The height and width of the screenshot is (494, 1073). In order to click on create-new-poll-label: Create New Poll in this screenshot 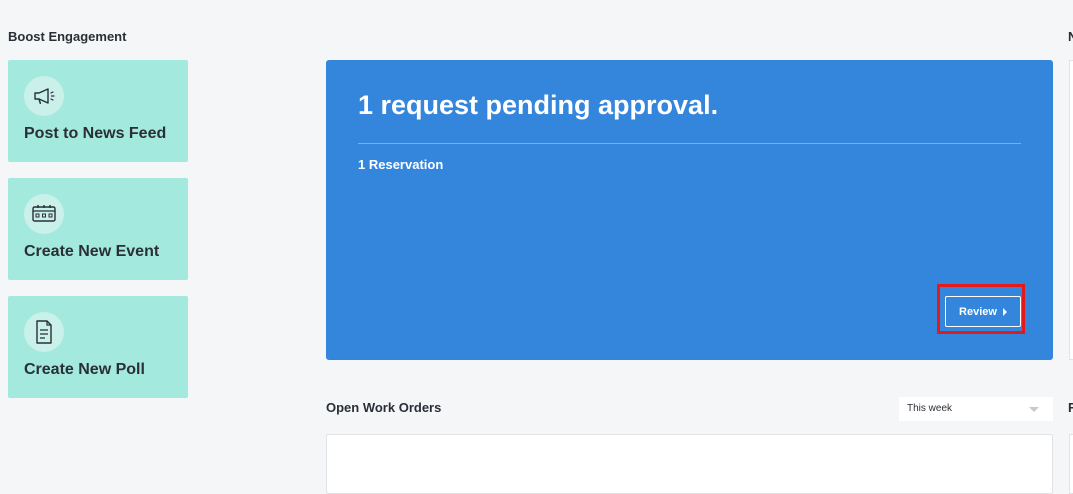, I will do `click(84, 369)`.